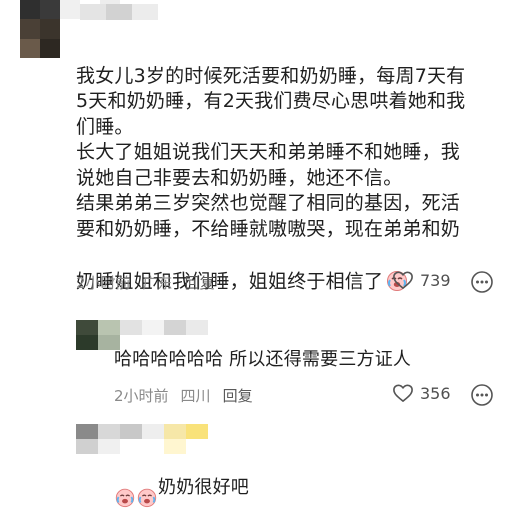 This screenshot has width=521, height=515. Describe the element at coordinates (157, 283) in the screenshot. I see `location: 广东` at that location.